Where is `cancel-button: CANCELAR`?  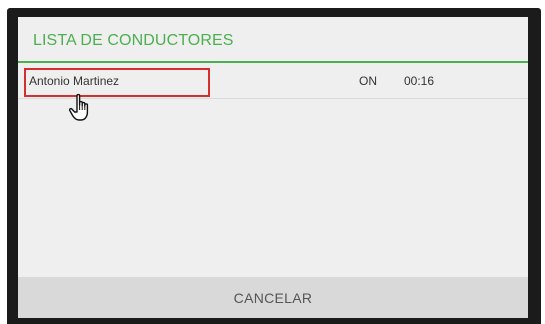 cancel-button: CANCELAR is located at coordinates (273, 297).